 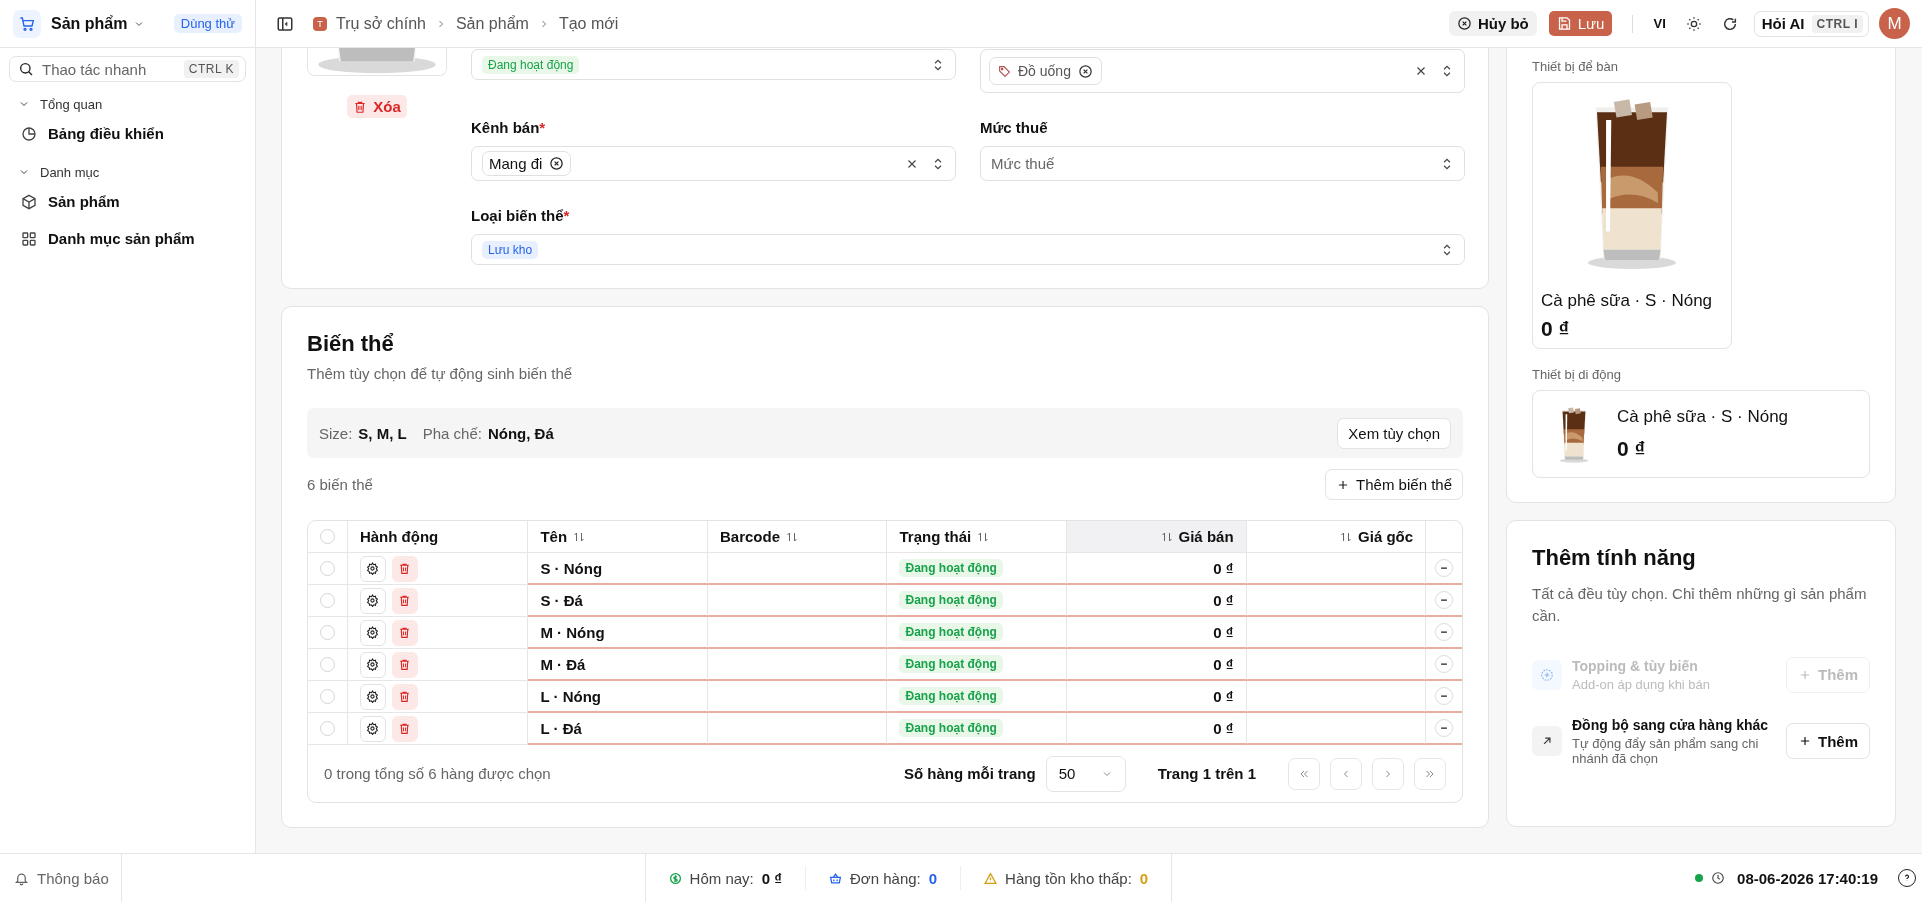 I want to click on column-header: Giá bán, so click(x=1157, y=537).